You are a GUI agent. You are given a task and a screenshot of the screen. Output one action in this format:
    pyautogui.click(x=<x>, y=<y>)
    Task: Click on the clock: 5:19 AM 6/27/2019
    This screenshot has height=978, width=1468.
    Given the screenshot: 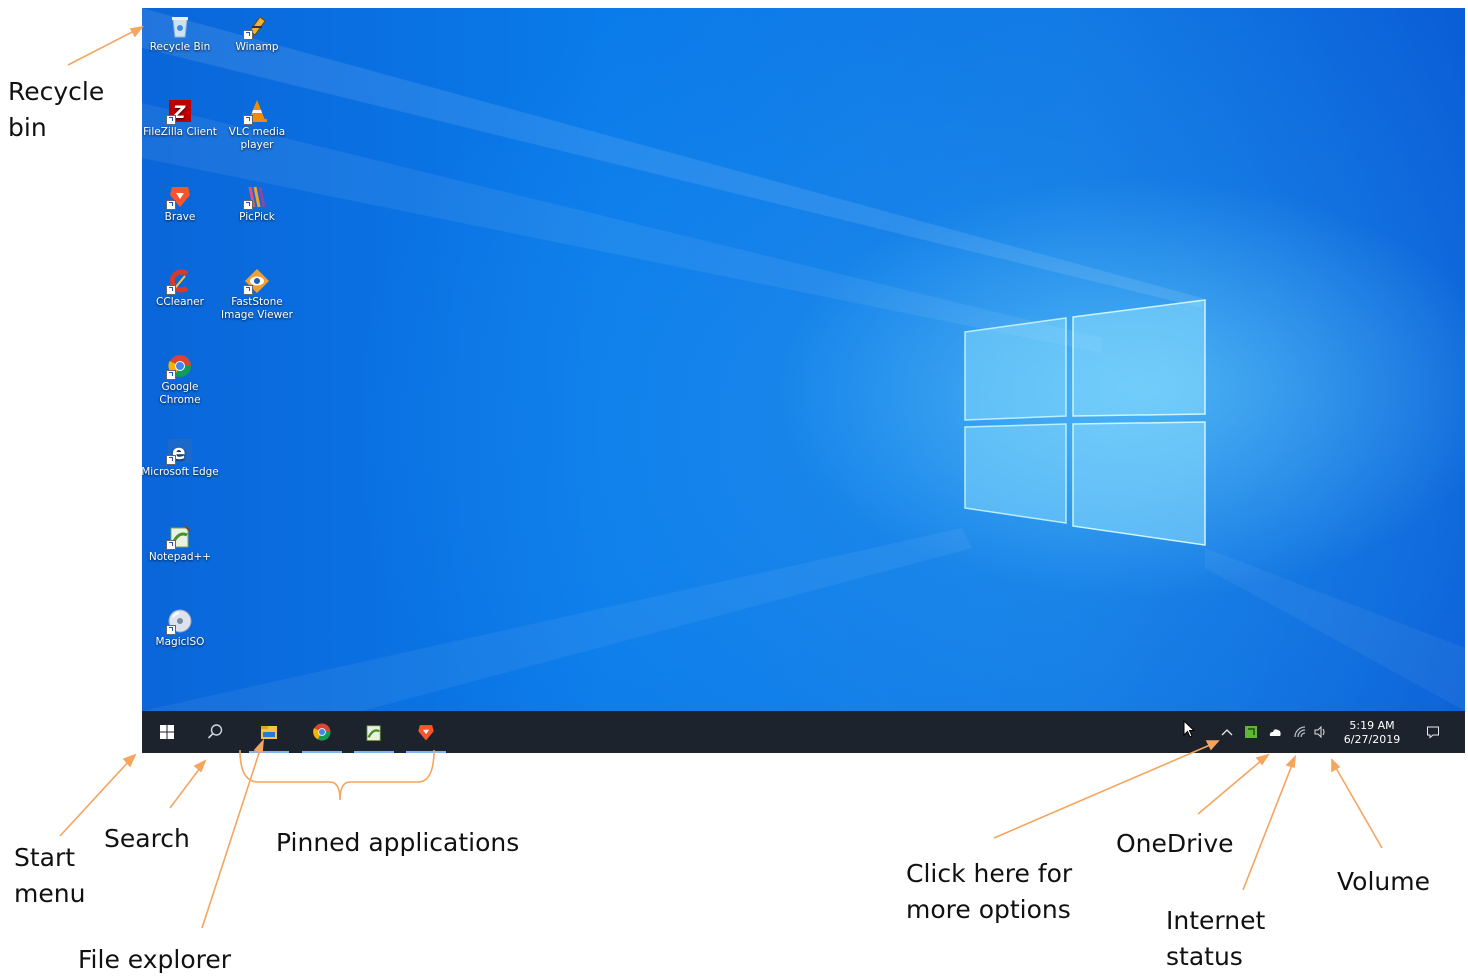 What is the action you would take?
    pyautogui.click(x=1372, y=733)
    